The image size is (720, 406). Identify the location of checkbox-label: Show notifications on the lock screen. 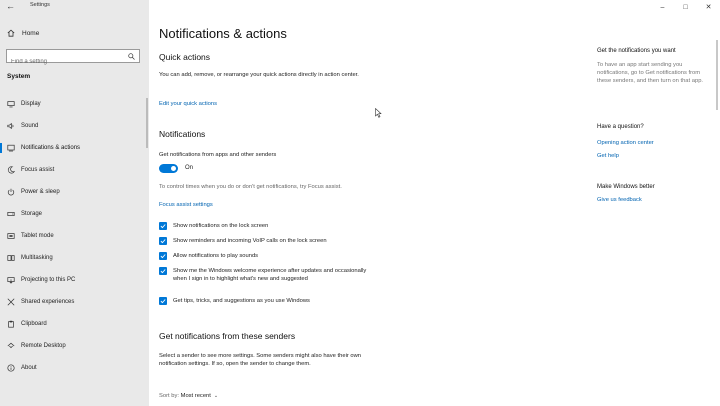
(221, 226).